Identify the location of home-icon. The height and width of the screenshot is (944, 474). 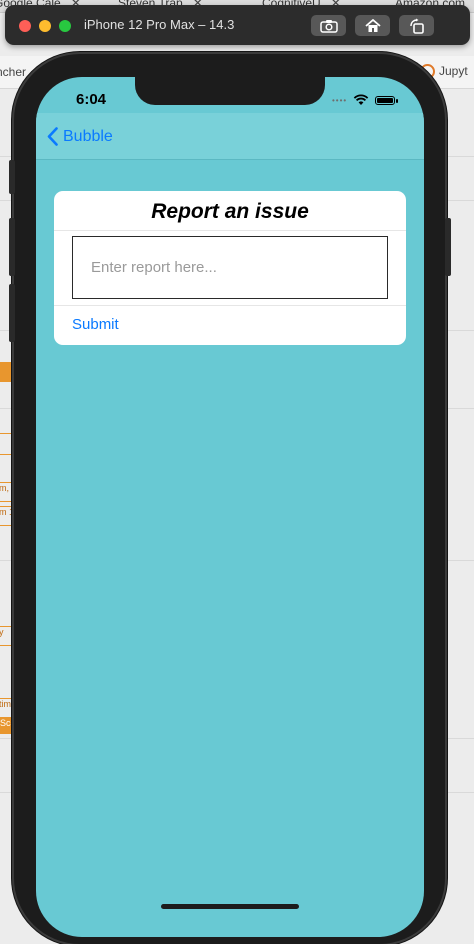
(372, 25).